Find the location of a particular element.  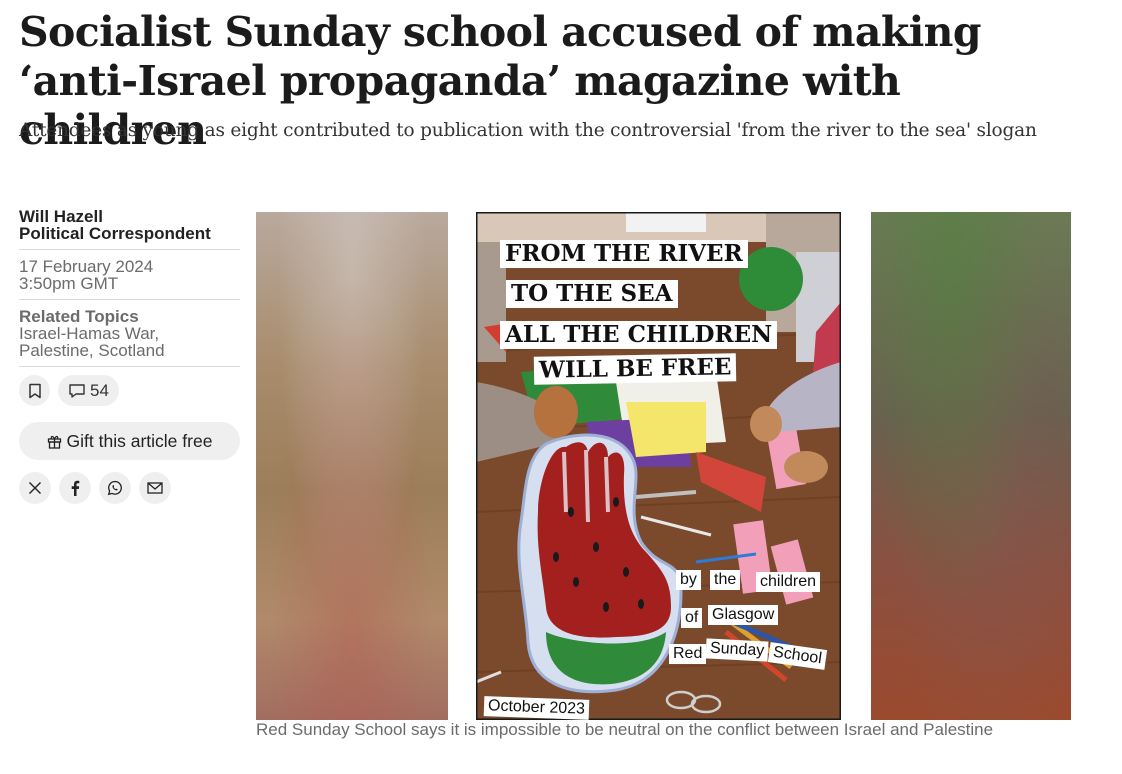

share-facebook-button is located at coordinates (75, 488).